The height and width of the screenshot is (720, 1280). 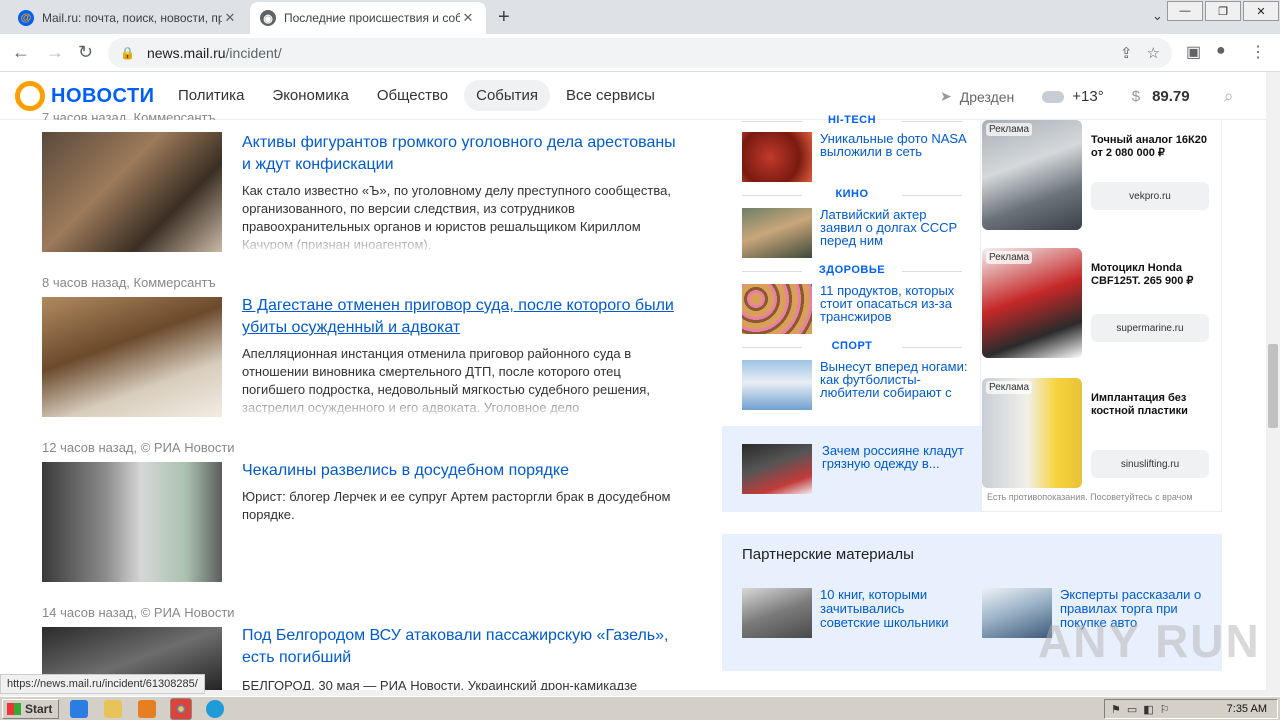 I want to click on forward-icon: →, so click(x=55, y=52).